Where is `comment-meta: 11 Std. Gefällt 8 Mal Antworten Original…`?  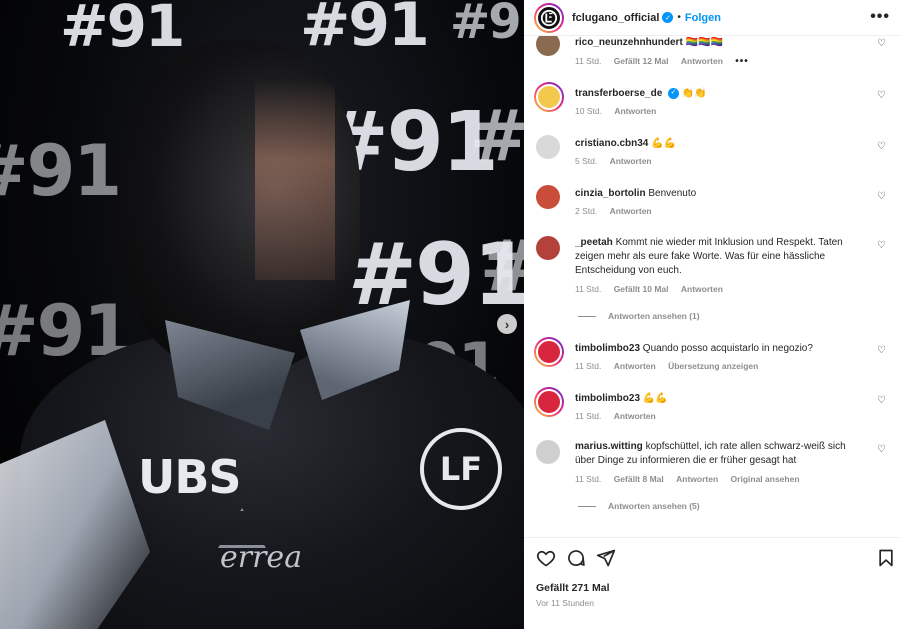 comment-meta: 11 Std. Gefällt 8 Mal Antworten Original… is located at coordinates (692, 479).